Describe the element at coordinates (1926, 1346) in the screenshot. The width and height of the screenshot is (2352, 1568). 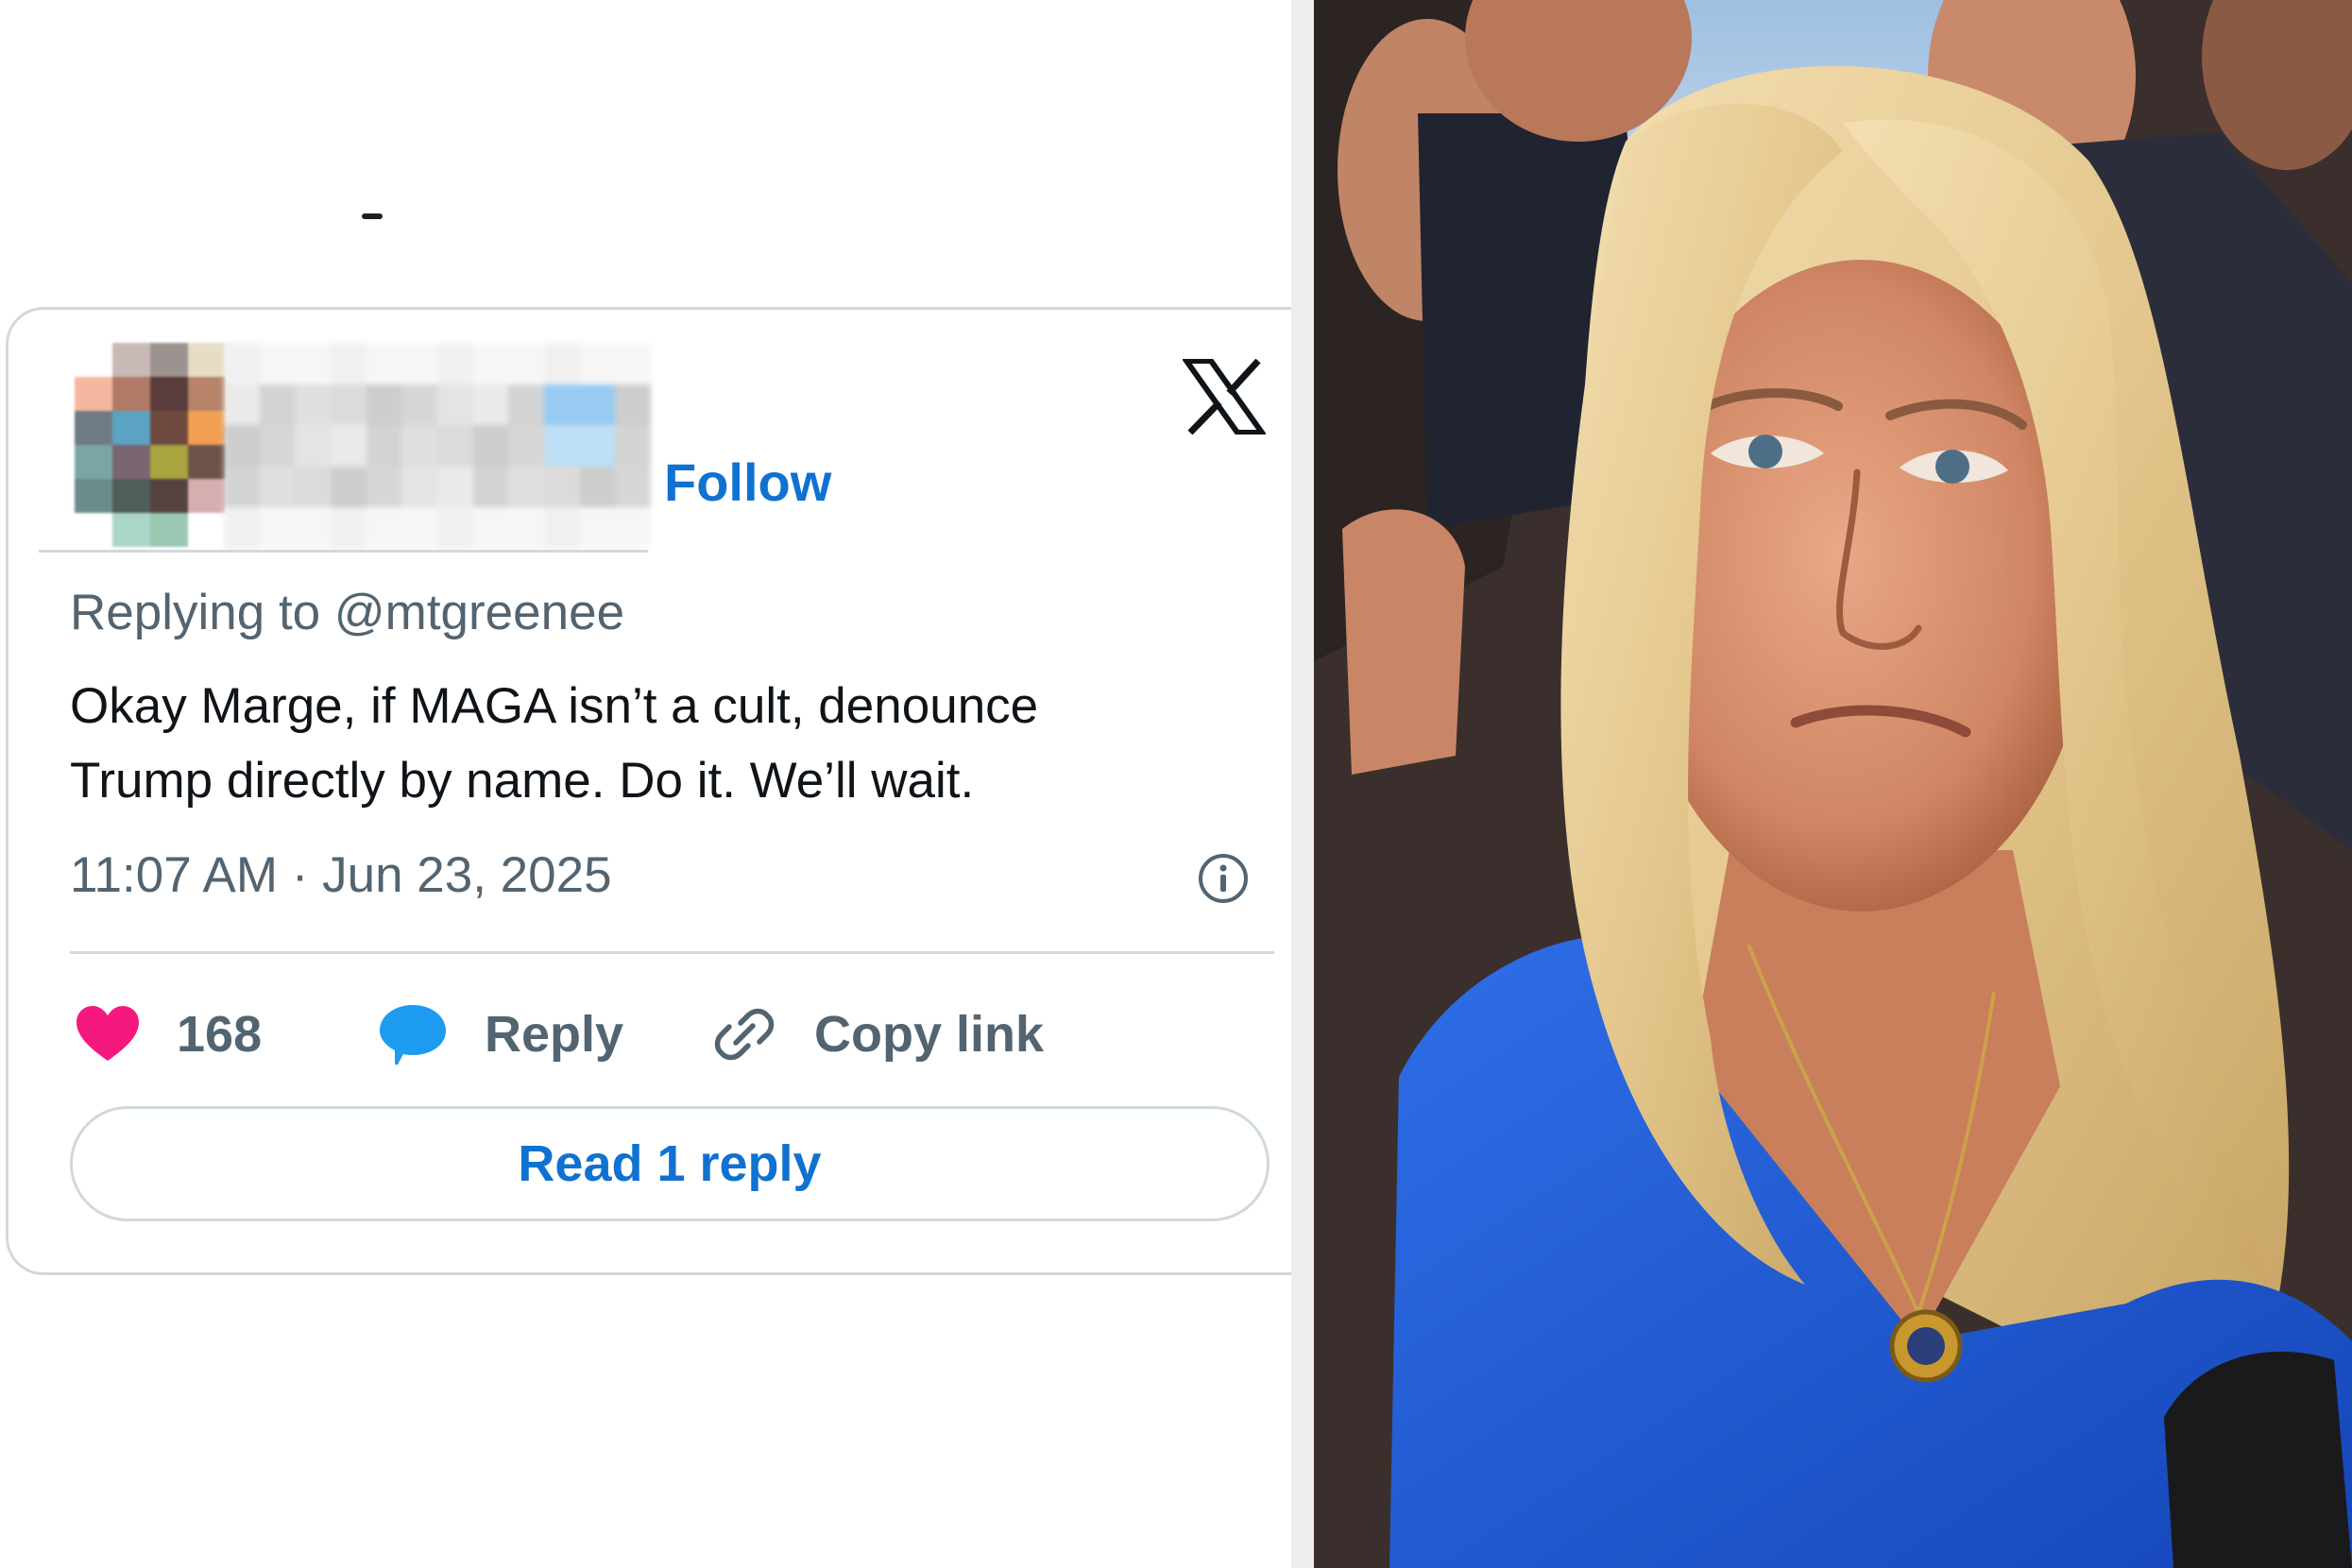
I see `pendant-center` at that location.